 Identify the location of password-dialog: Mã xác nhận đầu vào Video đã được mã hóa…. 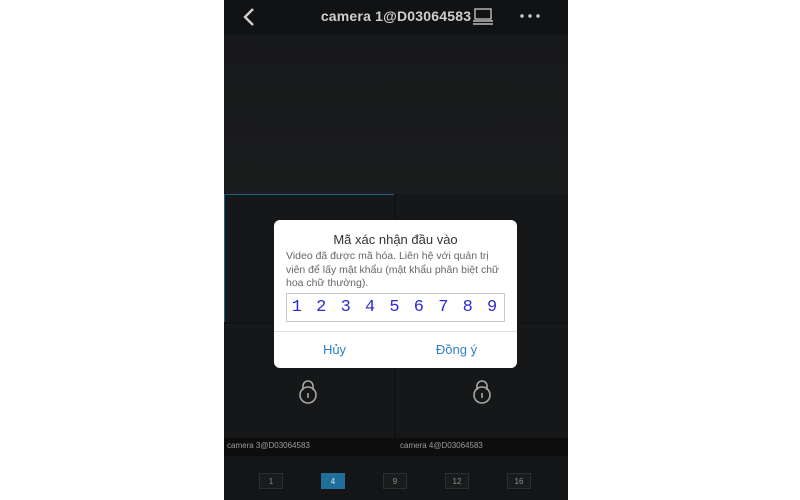
(395, 294).